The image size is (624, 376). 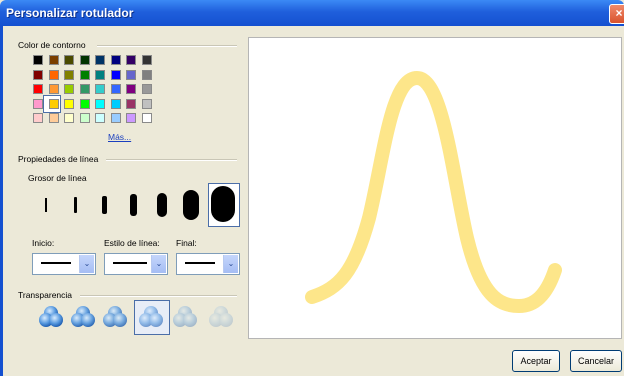 I want to click on cancel-button: Cancelar, so click(x=596, y=361).